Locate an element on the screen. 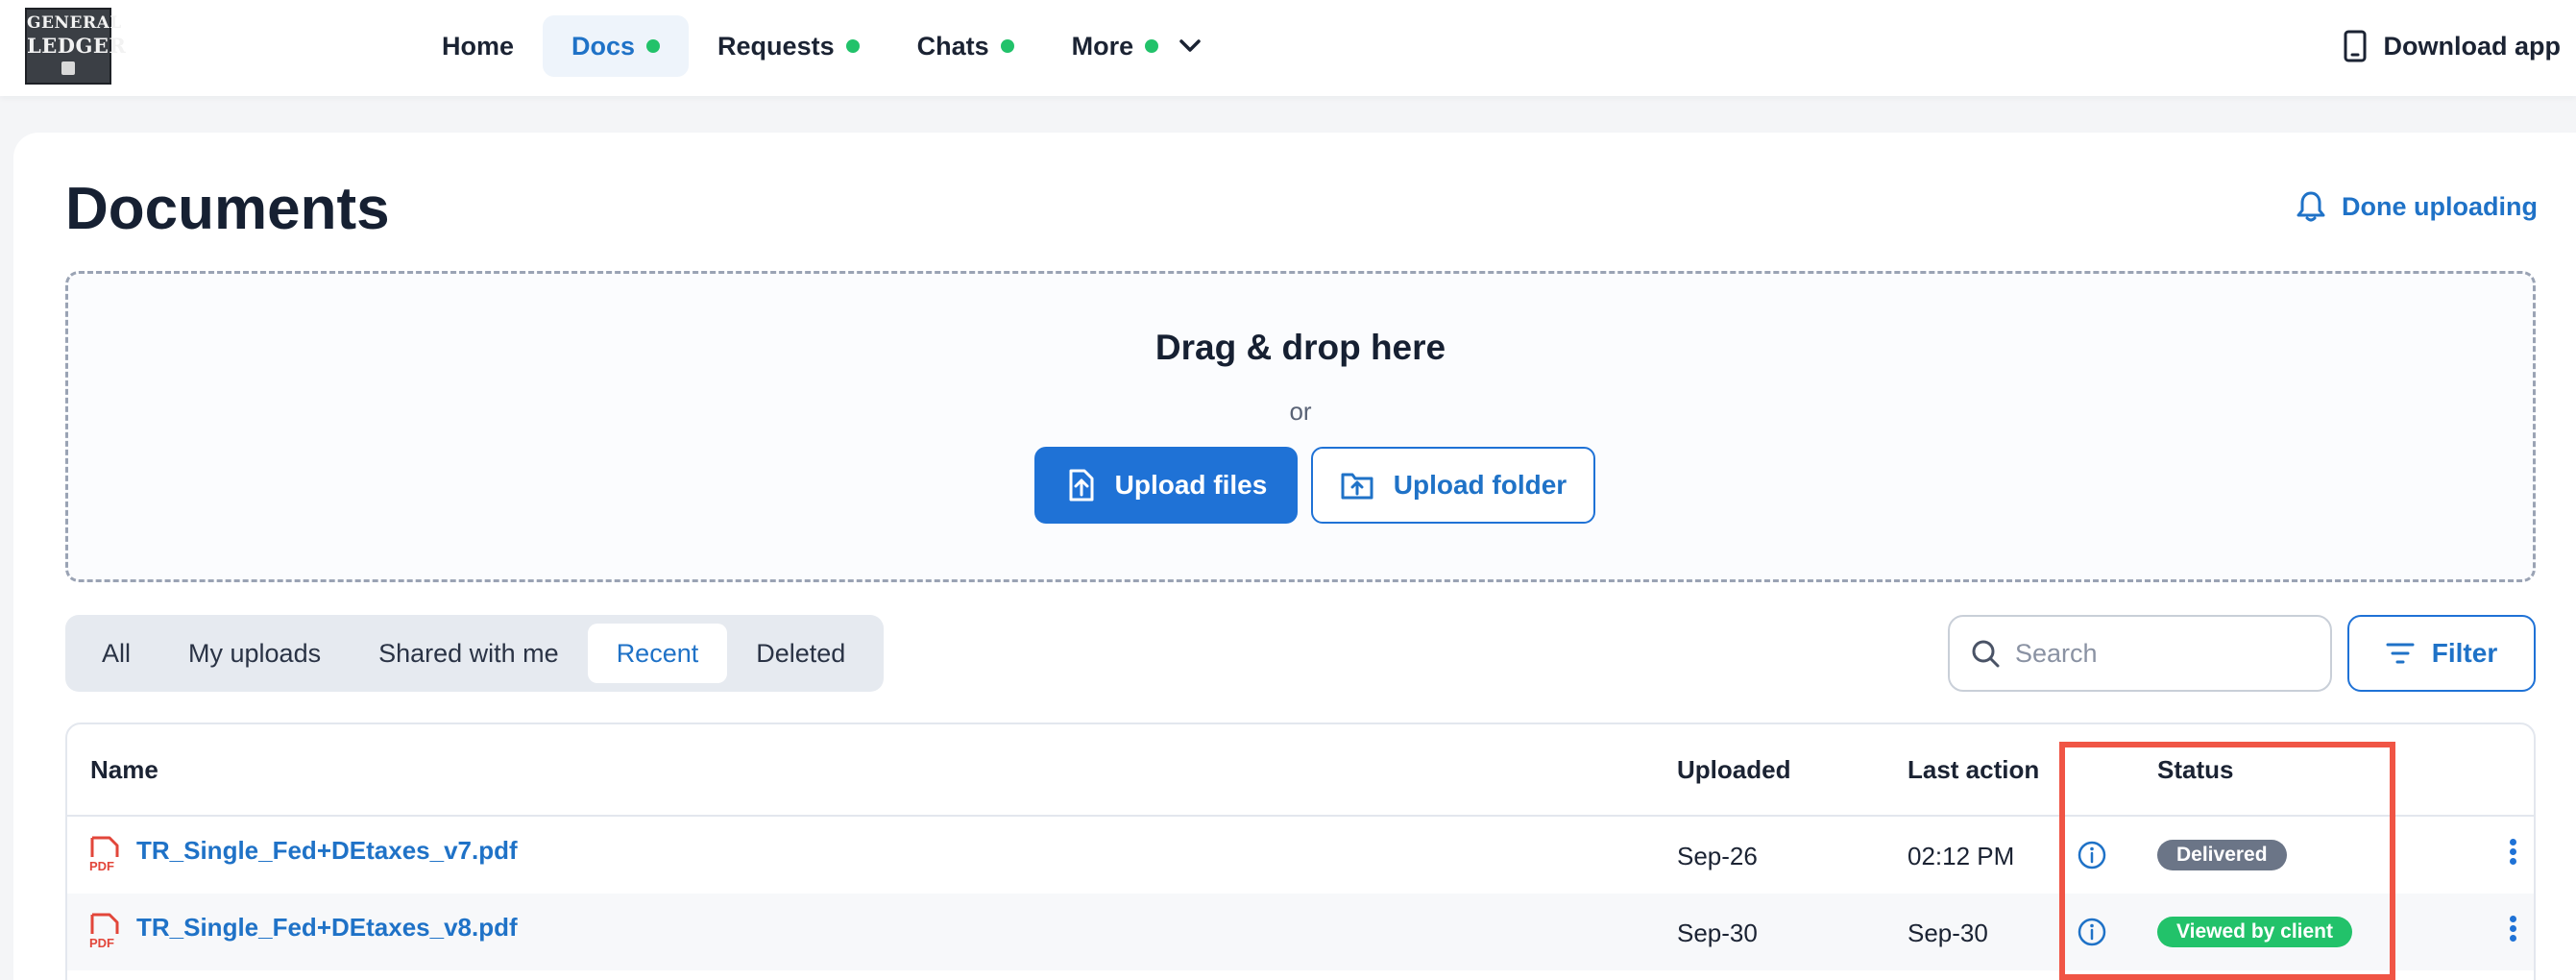  tab-deleted: Deleted is located at coordinates (800, 654).